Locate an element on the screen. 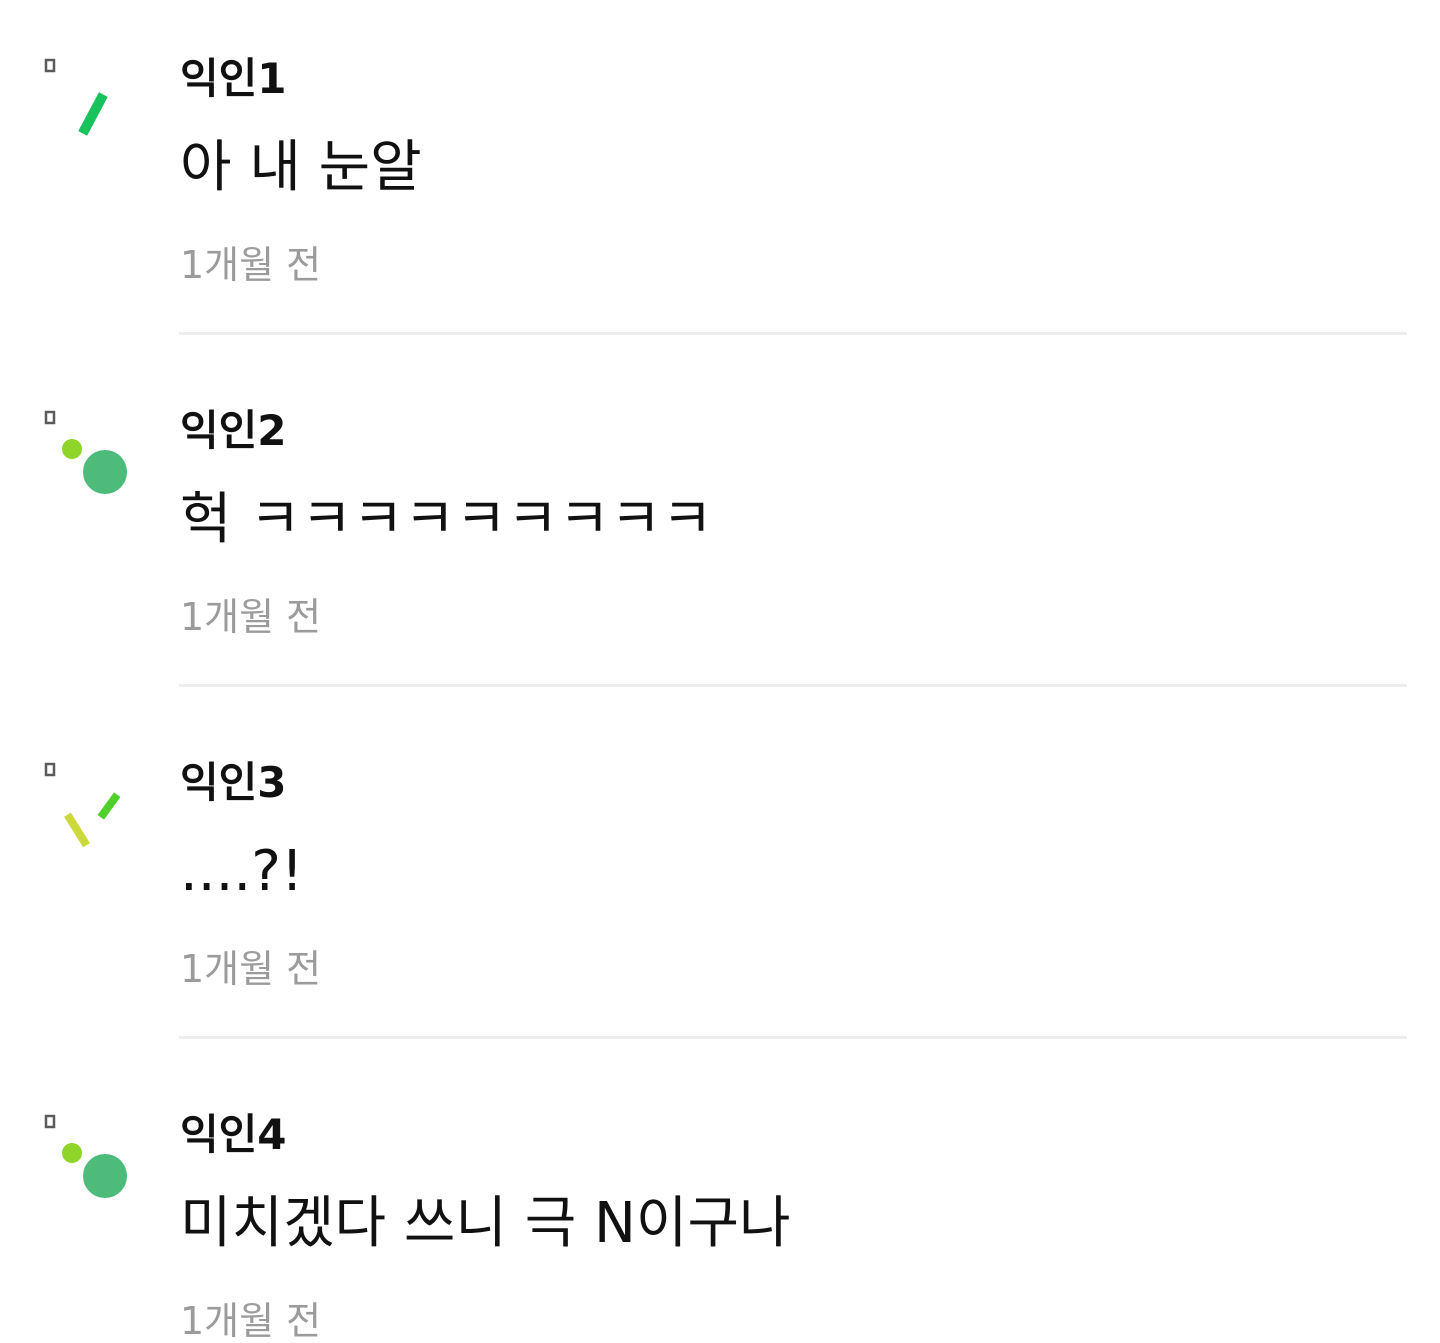 This screenshot has width=1440, height=1343. comment-author: 익인4 is located at coordinates (233, 1134).